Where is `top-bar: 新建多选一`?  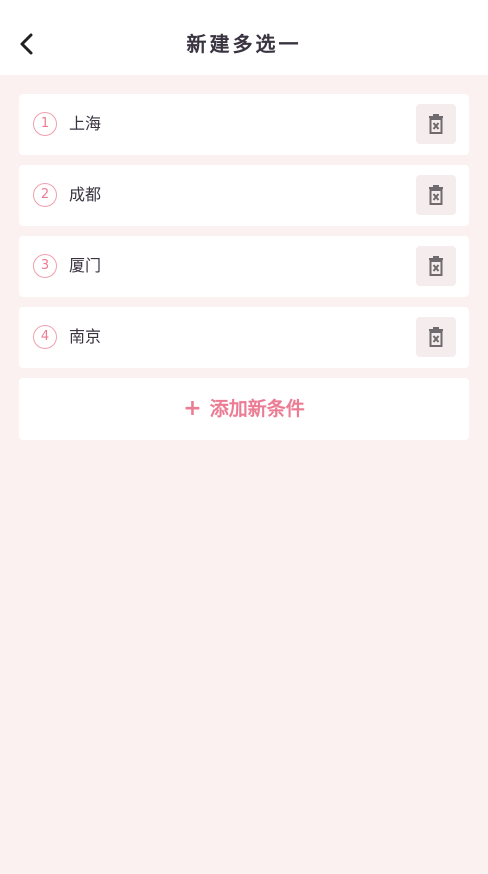
top-bar: 新建多选一 is located at coordinates (244, 37).